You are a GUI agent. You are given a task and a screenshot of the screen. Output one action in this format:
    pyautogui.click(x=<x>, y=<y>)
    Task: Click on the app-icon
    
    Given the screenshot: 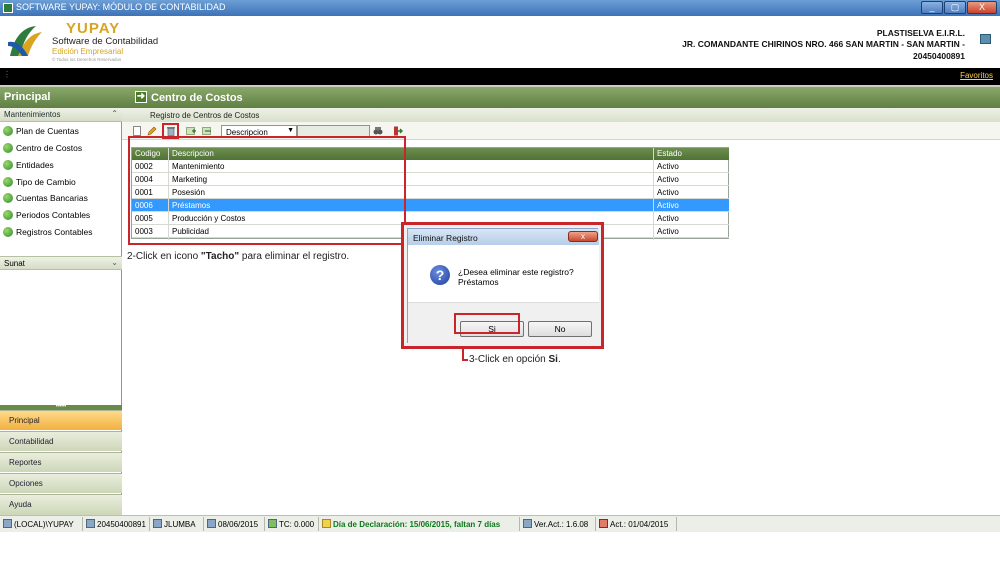 What is the action you would take?
    pyautogui.click(x=8, y=8)
    